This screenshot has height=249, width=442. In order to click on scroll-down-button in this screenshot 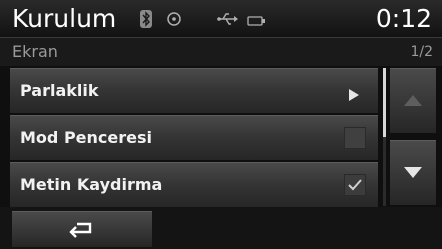, I will do `click(413, 172)`.